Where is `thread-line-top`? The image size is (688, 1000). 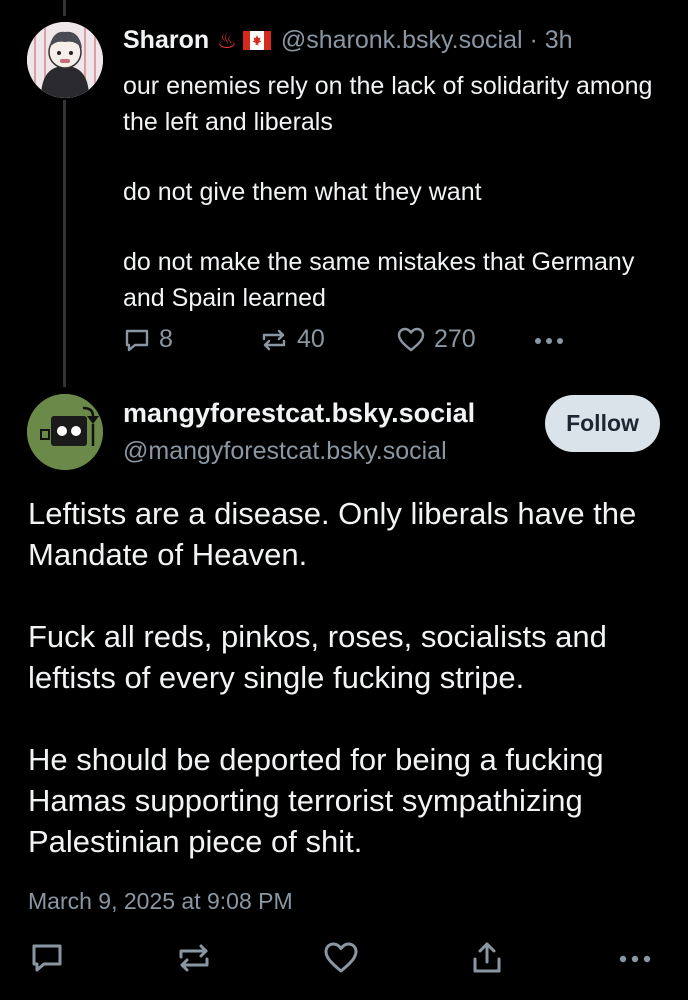
thread-line-top is located at coordinates (64, 8).